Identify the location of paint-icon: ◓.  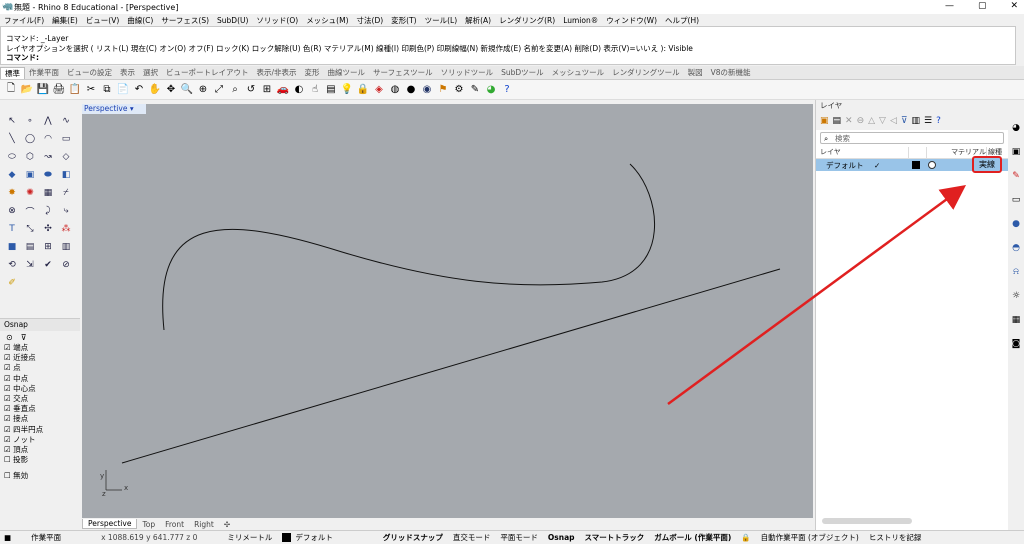
(1016, 248).